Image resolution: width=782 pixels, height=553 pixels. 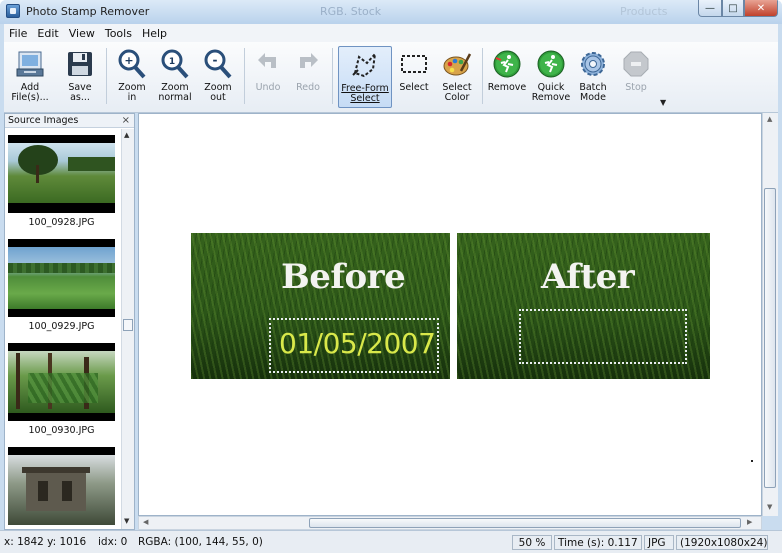 What do you see at coordinates (532, 542) in the screenshot?
I see `status-zoom: 50 %` at bounding box center [532, 542].